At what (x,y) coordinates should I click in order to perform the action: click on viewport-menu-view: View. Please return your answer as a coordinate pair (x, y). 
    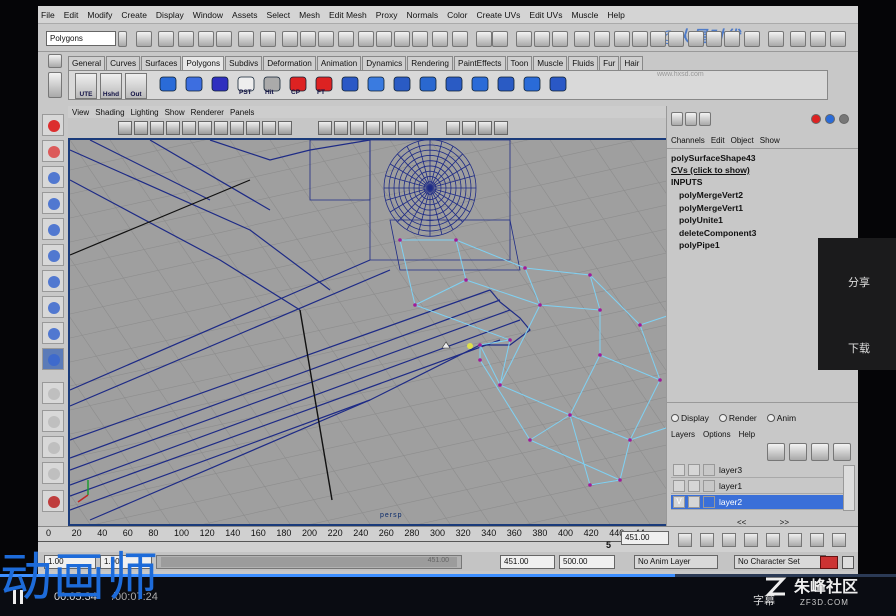
    Looking at the image, I should click on (80, 112).